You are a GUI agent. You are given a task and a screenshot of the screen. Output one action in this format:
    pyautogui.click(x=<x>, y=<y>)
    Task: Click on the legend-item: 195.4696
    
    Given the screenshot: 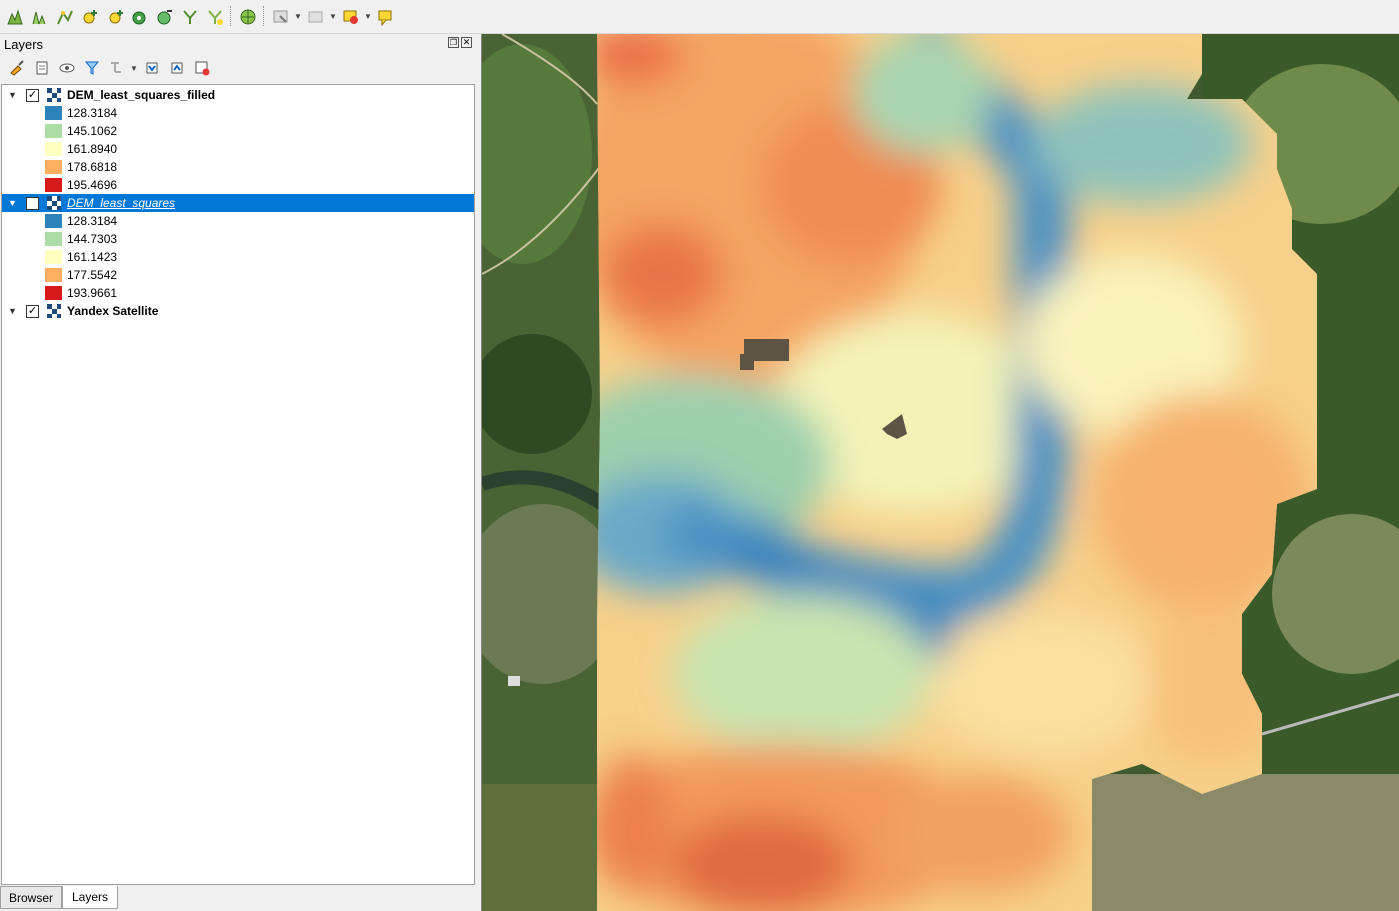 What is the action you would take?
    pyautogui.click(x=238, y=185)
    